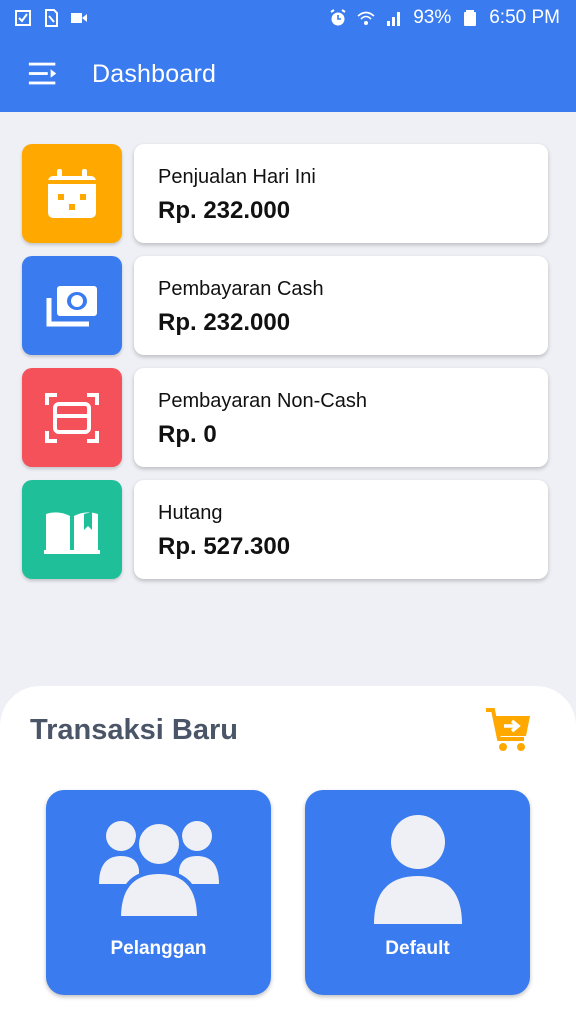 The image size is (576, 1024). Describe the element at coordinates (470, 18) in the screenshot. I see `battery-icon` at that location.